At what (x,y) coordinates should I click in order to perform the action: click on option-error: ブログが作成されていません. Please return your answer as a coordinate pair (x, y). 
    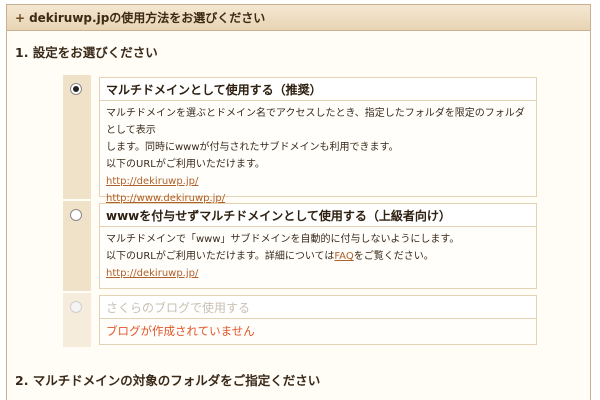
    Looking at the image, I should click on (318, 332).